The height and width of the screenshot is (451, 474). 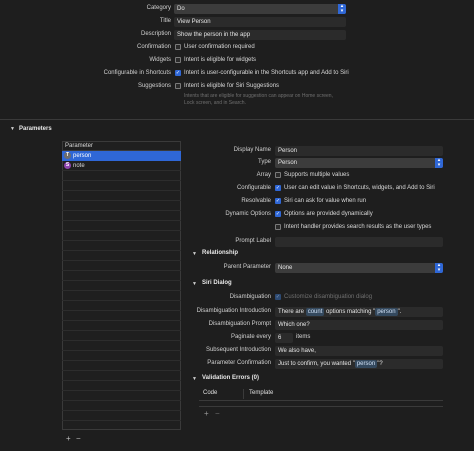 What do you see at coordinates (79, 166) in the screenshot?
I see `parameter-name: note` at bounding box center [79, 166].